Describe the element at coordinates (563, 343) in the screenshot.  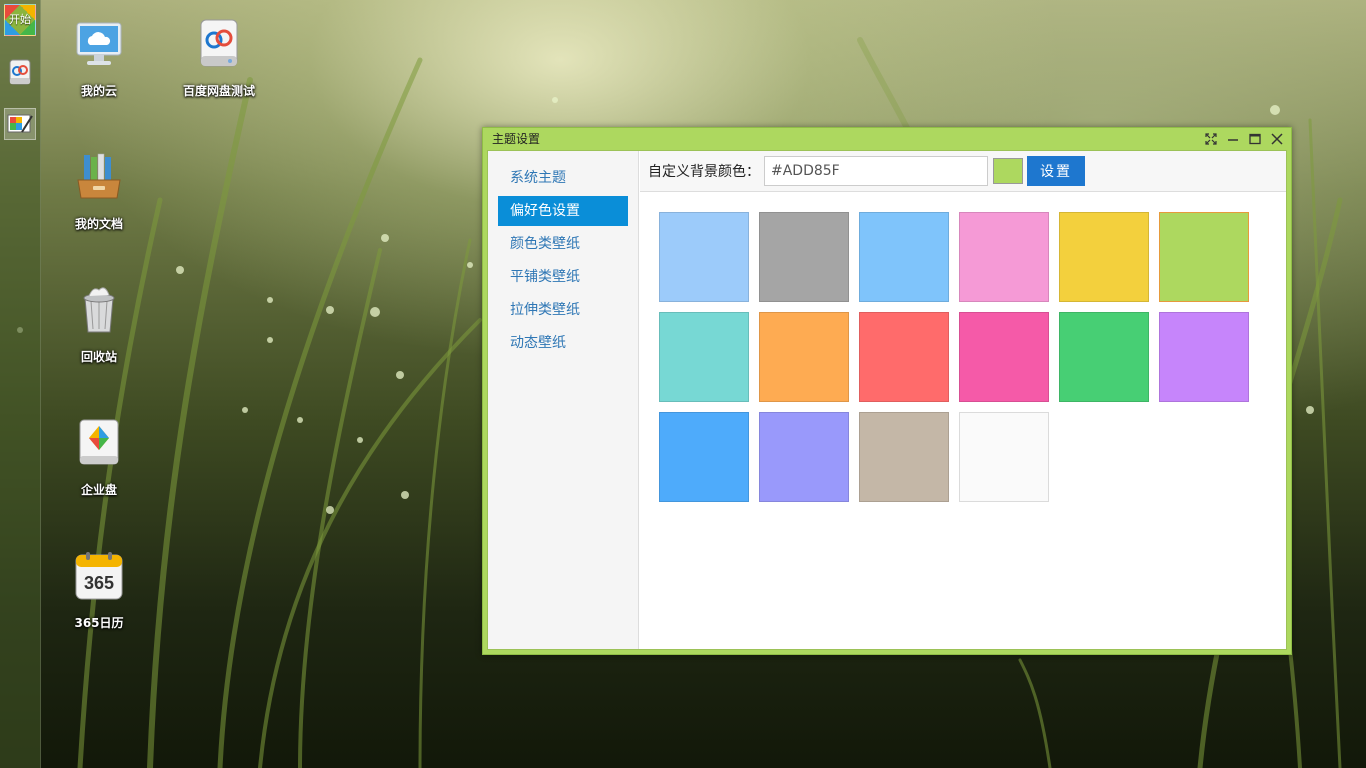
I see `sidebar-item-dynamic-wallpaper: 动态壁纸` at that location.